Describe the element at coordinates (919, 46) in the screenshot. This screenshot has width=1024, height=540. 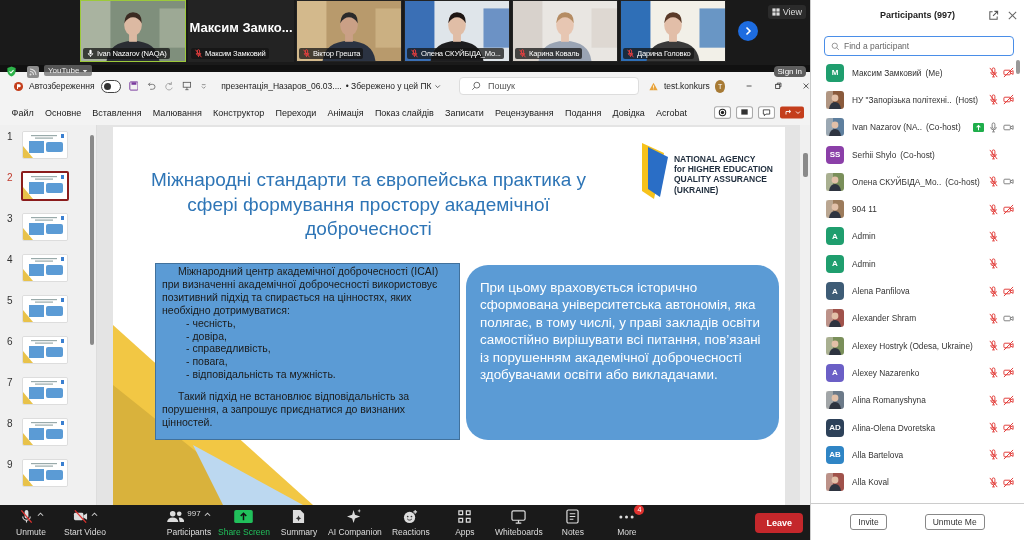
I see `search-field: Find a participant` at that location.